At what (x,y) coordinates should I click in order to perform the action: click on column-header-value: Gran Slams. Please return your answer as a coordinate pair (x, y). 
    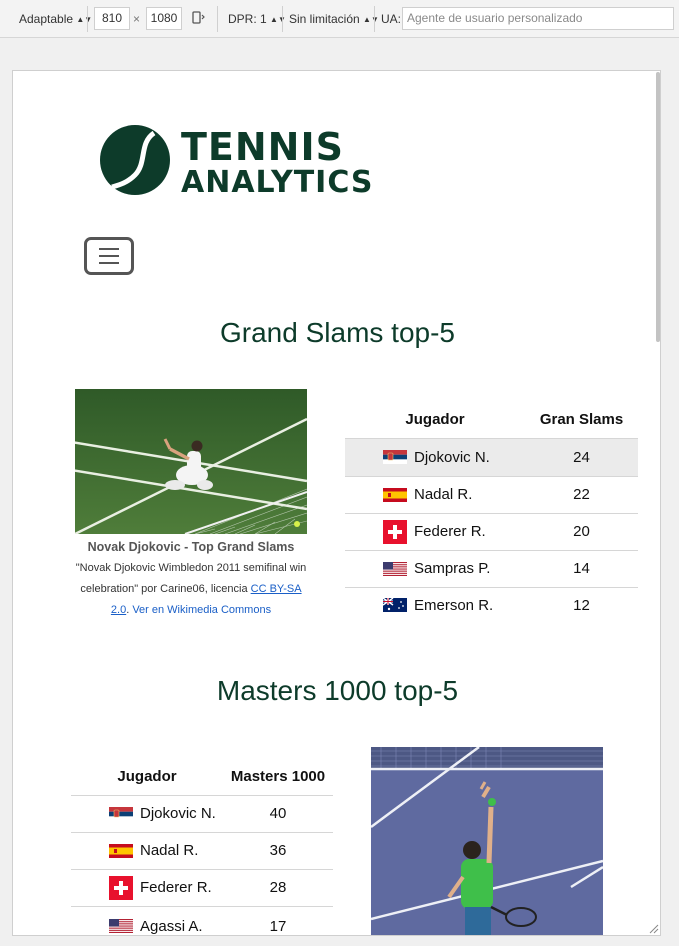
    Looking at the image, I should click on (581, 420).